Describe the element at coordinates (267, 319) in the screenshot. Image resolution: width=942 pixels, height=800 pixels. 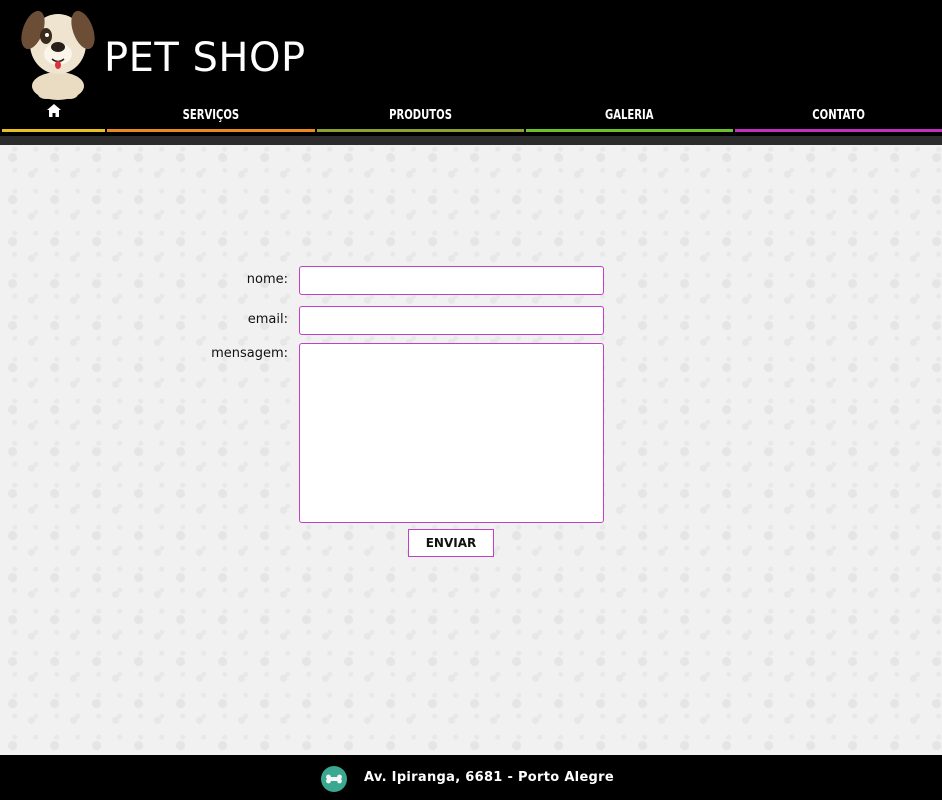
I see `email-label: email:` at that location.